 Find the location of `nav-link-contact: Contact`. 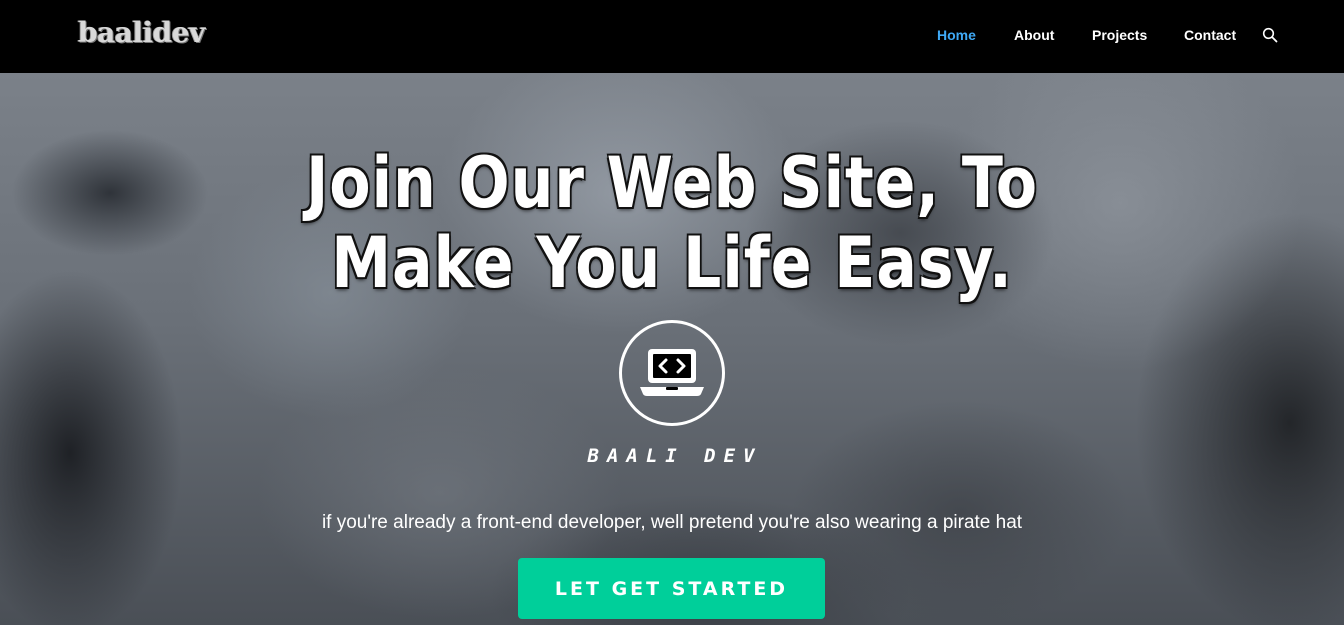

nav-link-contact: Contact is located at coordinates (1210, 35).